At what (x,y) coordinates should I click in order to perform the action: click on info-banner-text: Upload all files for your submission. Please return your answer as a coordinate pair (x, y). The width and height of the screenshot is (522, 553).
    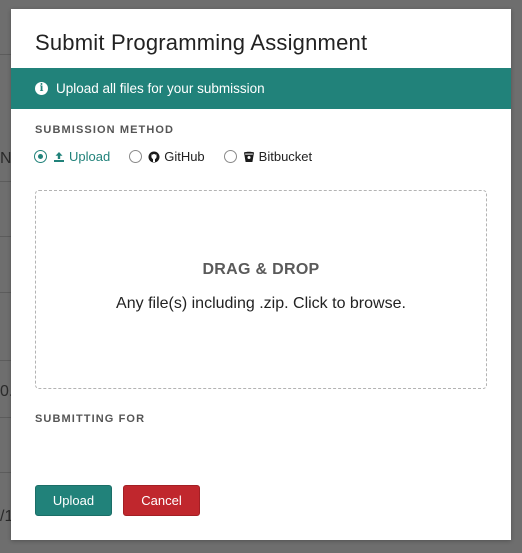
    Looking at the image, I should click on (160, 88).